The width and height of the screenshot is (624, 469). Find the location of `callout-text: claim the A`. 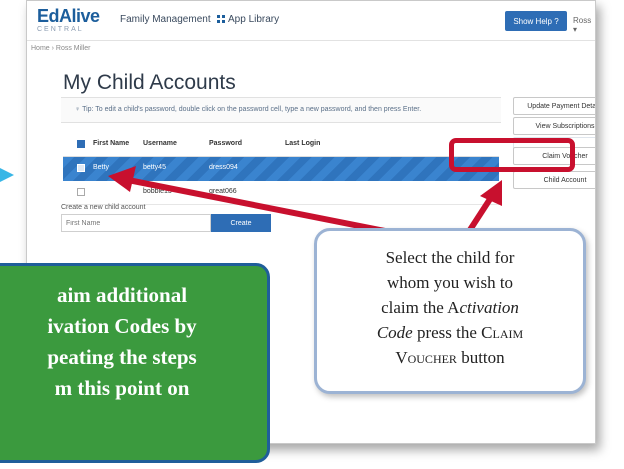

callout-text: claim the A is located at coordinates (420, 307).